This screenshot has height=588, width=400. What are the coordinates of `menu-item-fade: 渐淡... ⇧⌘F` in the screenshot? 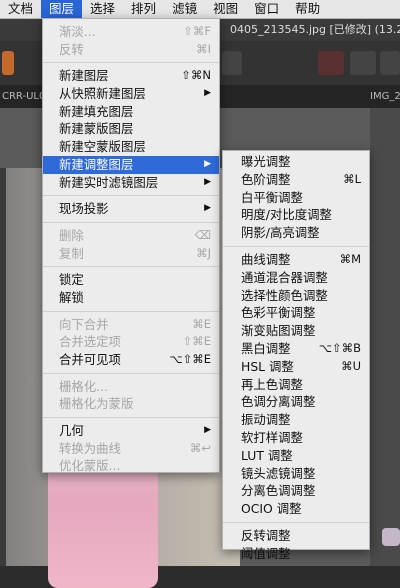 It's located at (131, 32).